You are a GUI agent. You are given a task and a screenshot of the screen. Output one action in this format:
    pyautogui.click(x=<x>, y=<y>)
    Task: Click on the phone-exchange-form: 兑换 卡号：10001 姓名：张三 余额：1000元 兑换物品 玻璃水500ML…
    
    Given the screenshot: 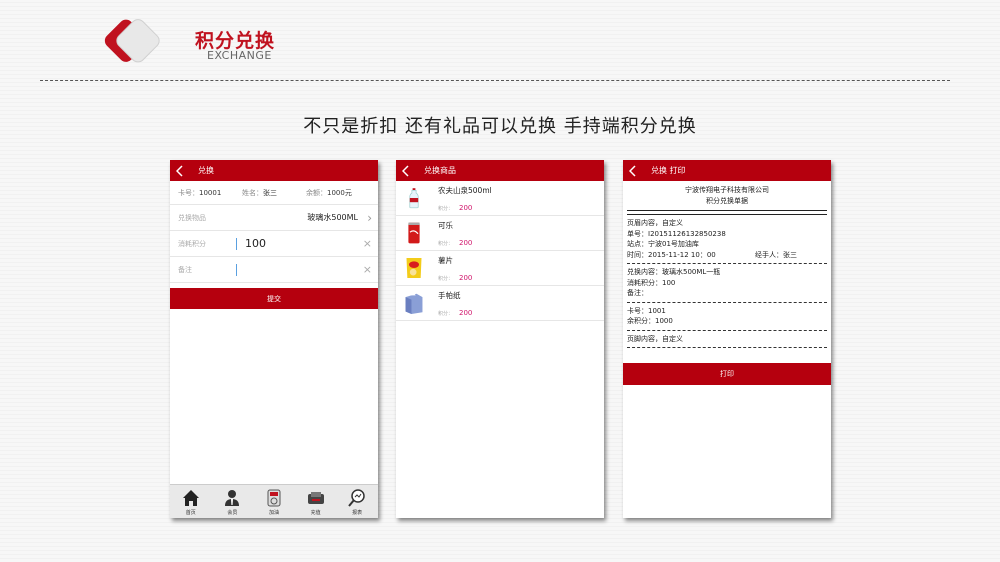 What is the action you would take?
    pyautogui.click(x=274, y=339)
    